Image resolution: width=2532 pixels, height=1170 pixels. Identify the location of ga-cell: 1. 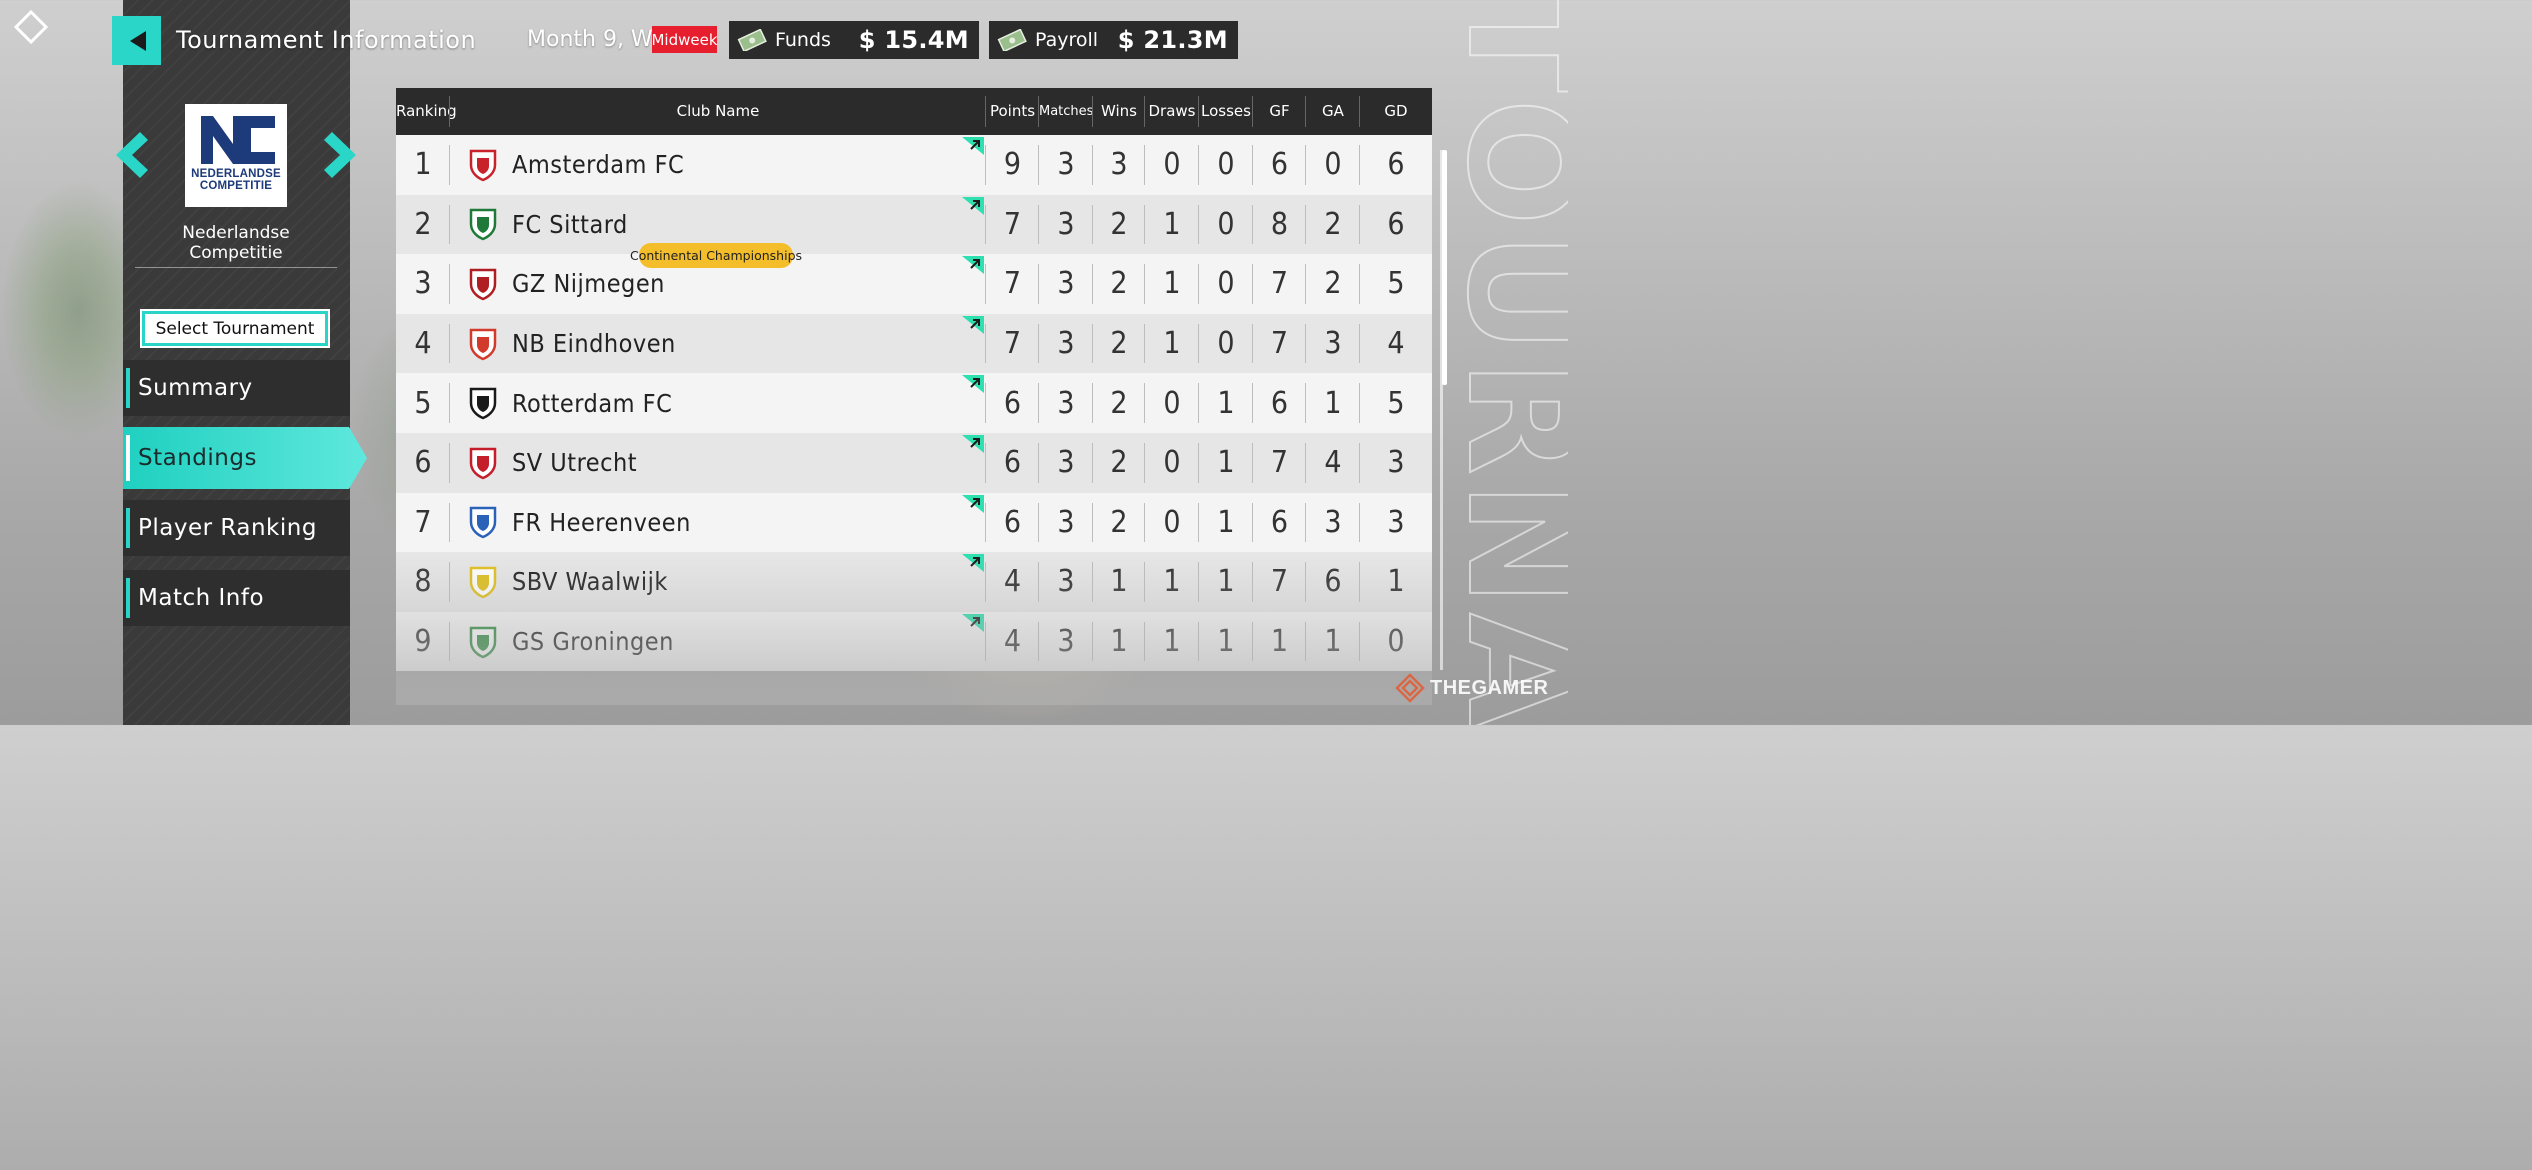
(1333, 403).